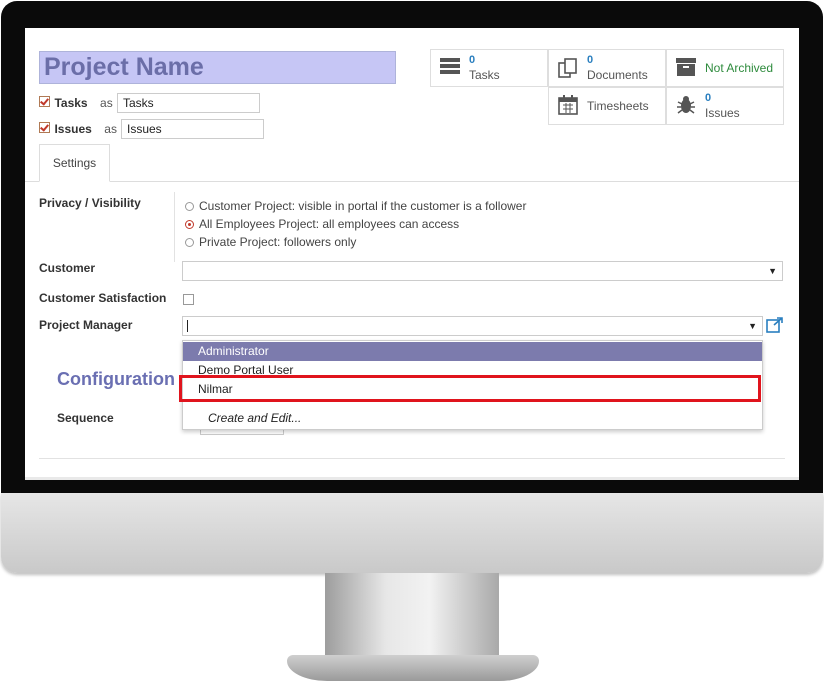  I want to click on tab-bar-divider, so click(412, 181).